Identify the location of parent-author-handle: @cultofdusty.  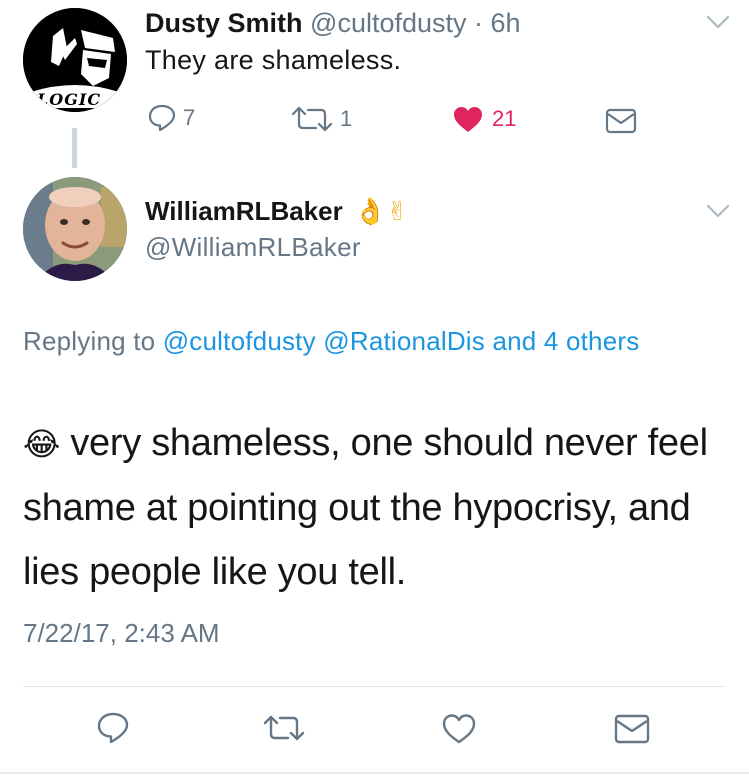
(388, 23).